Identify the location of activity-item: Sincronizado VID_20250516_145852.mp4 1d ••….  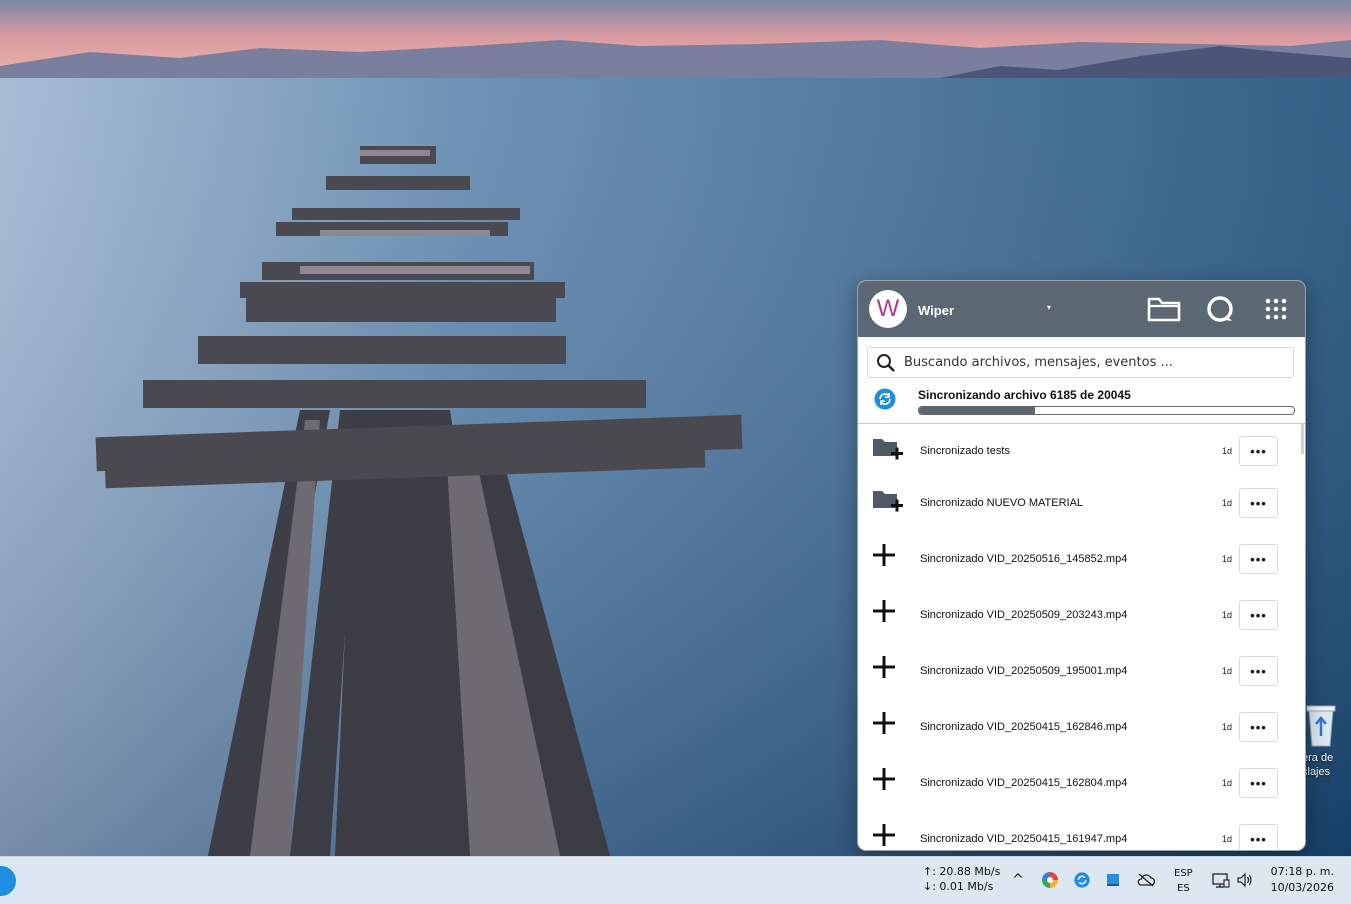
(1081, 556).